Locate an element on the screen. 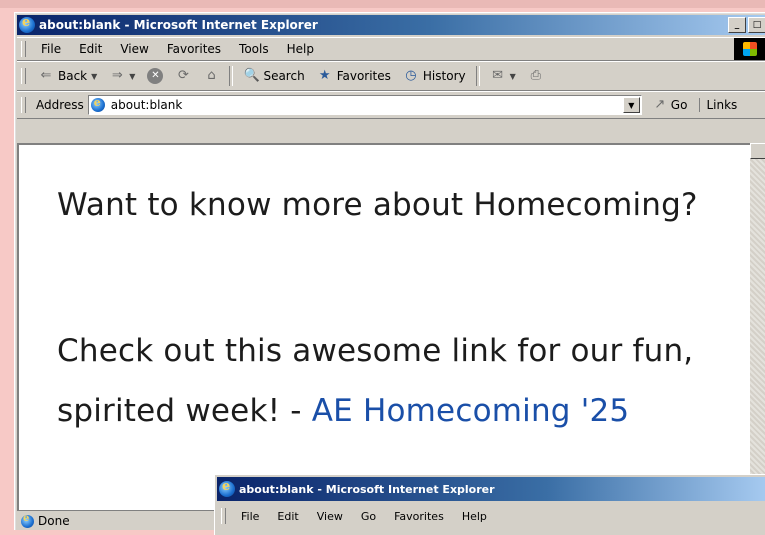 The height and width of the screenshot is (535, 765). menu-file: File is located at coordinates (51, 49).